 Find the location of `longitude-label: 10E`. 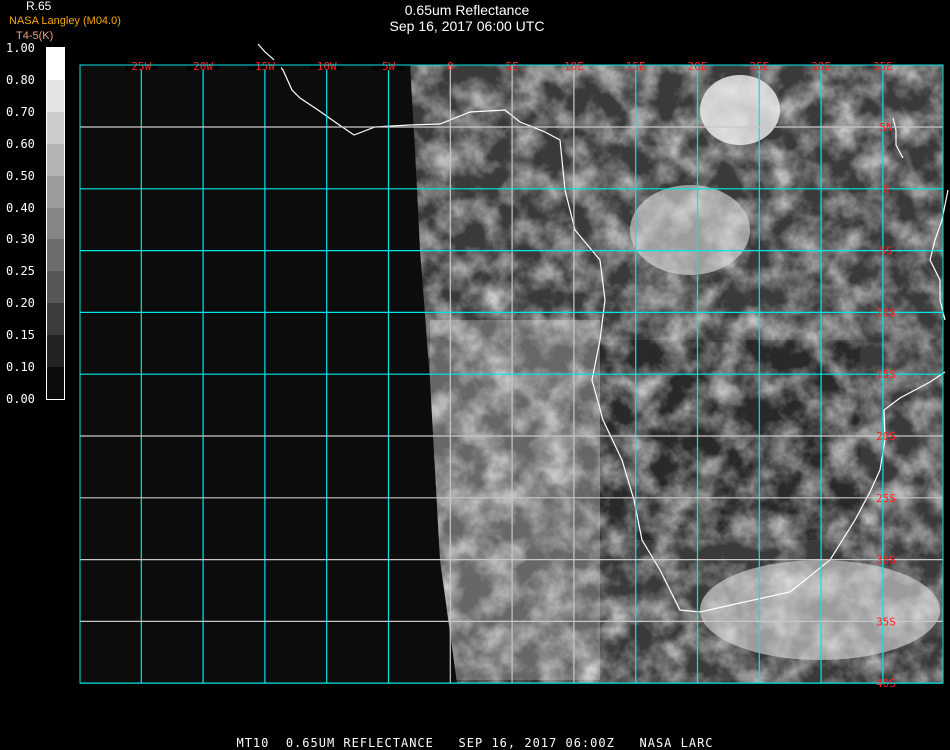

longitude-label: 10E is located at coordinates (574, 66).